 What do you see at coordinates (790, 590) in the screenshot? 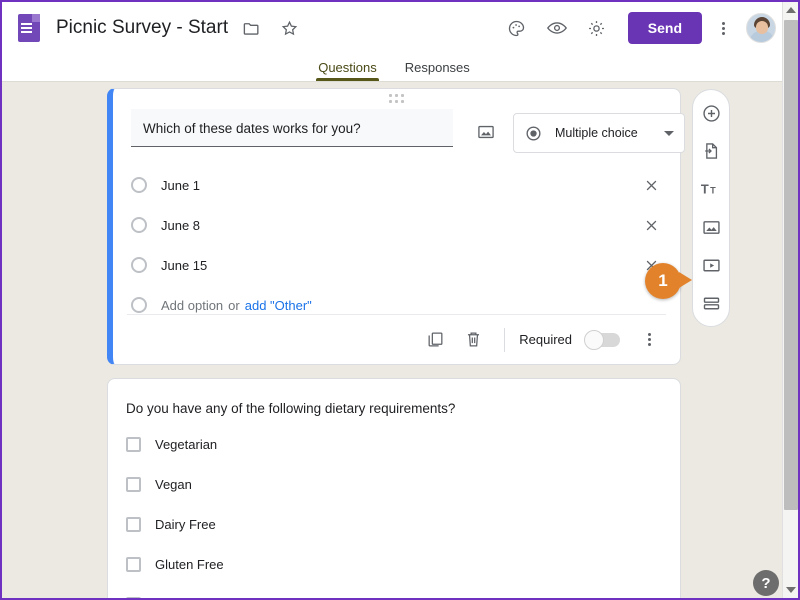
I see `scroll-down-arrow-icon` at bounding box center [790, 590].